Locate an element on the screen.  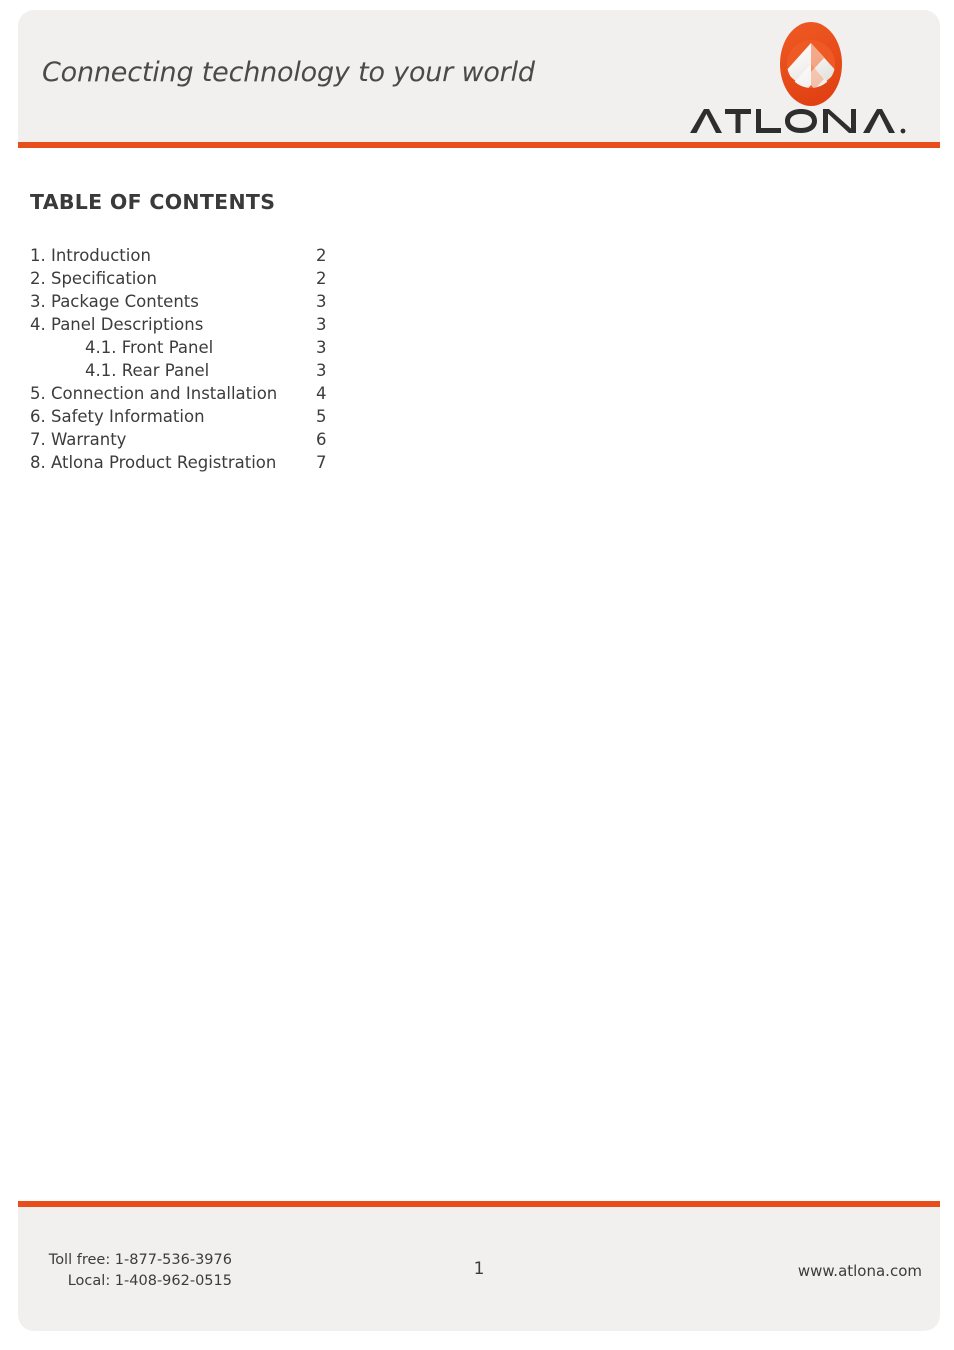
list-item: 4.1. Front Panel 3 is located at coordinates (210, 349).